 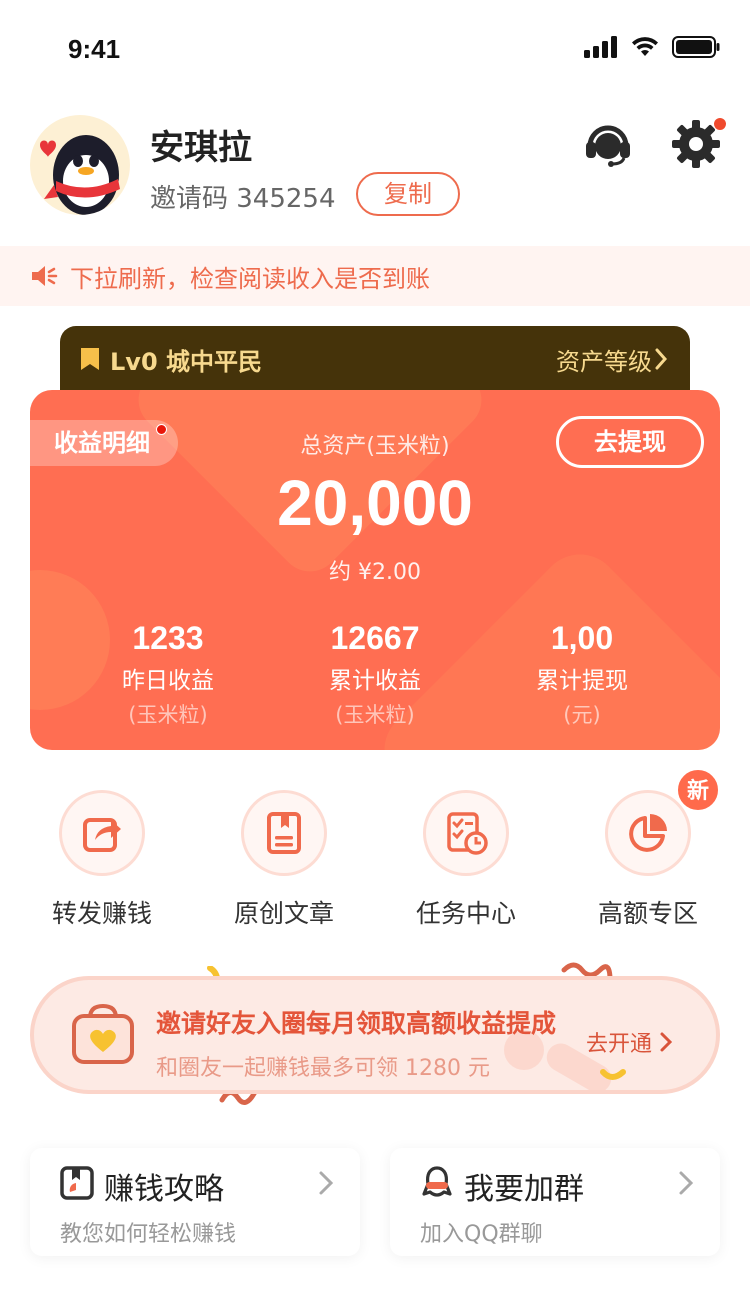 What do you see at coordinates (698, 790) in the screenshot?
I see `new-badge: 新` at bounding box center [698, 790].